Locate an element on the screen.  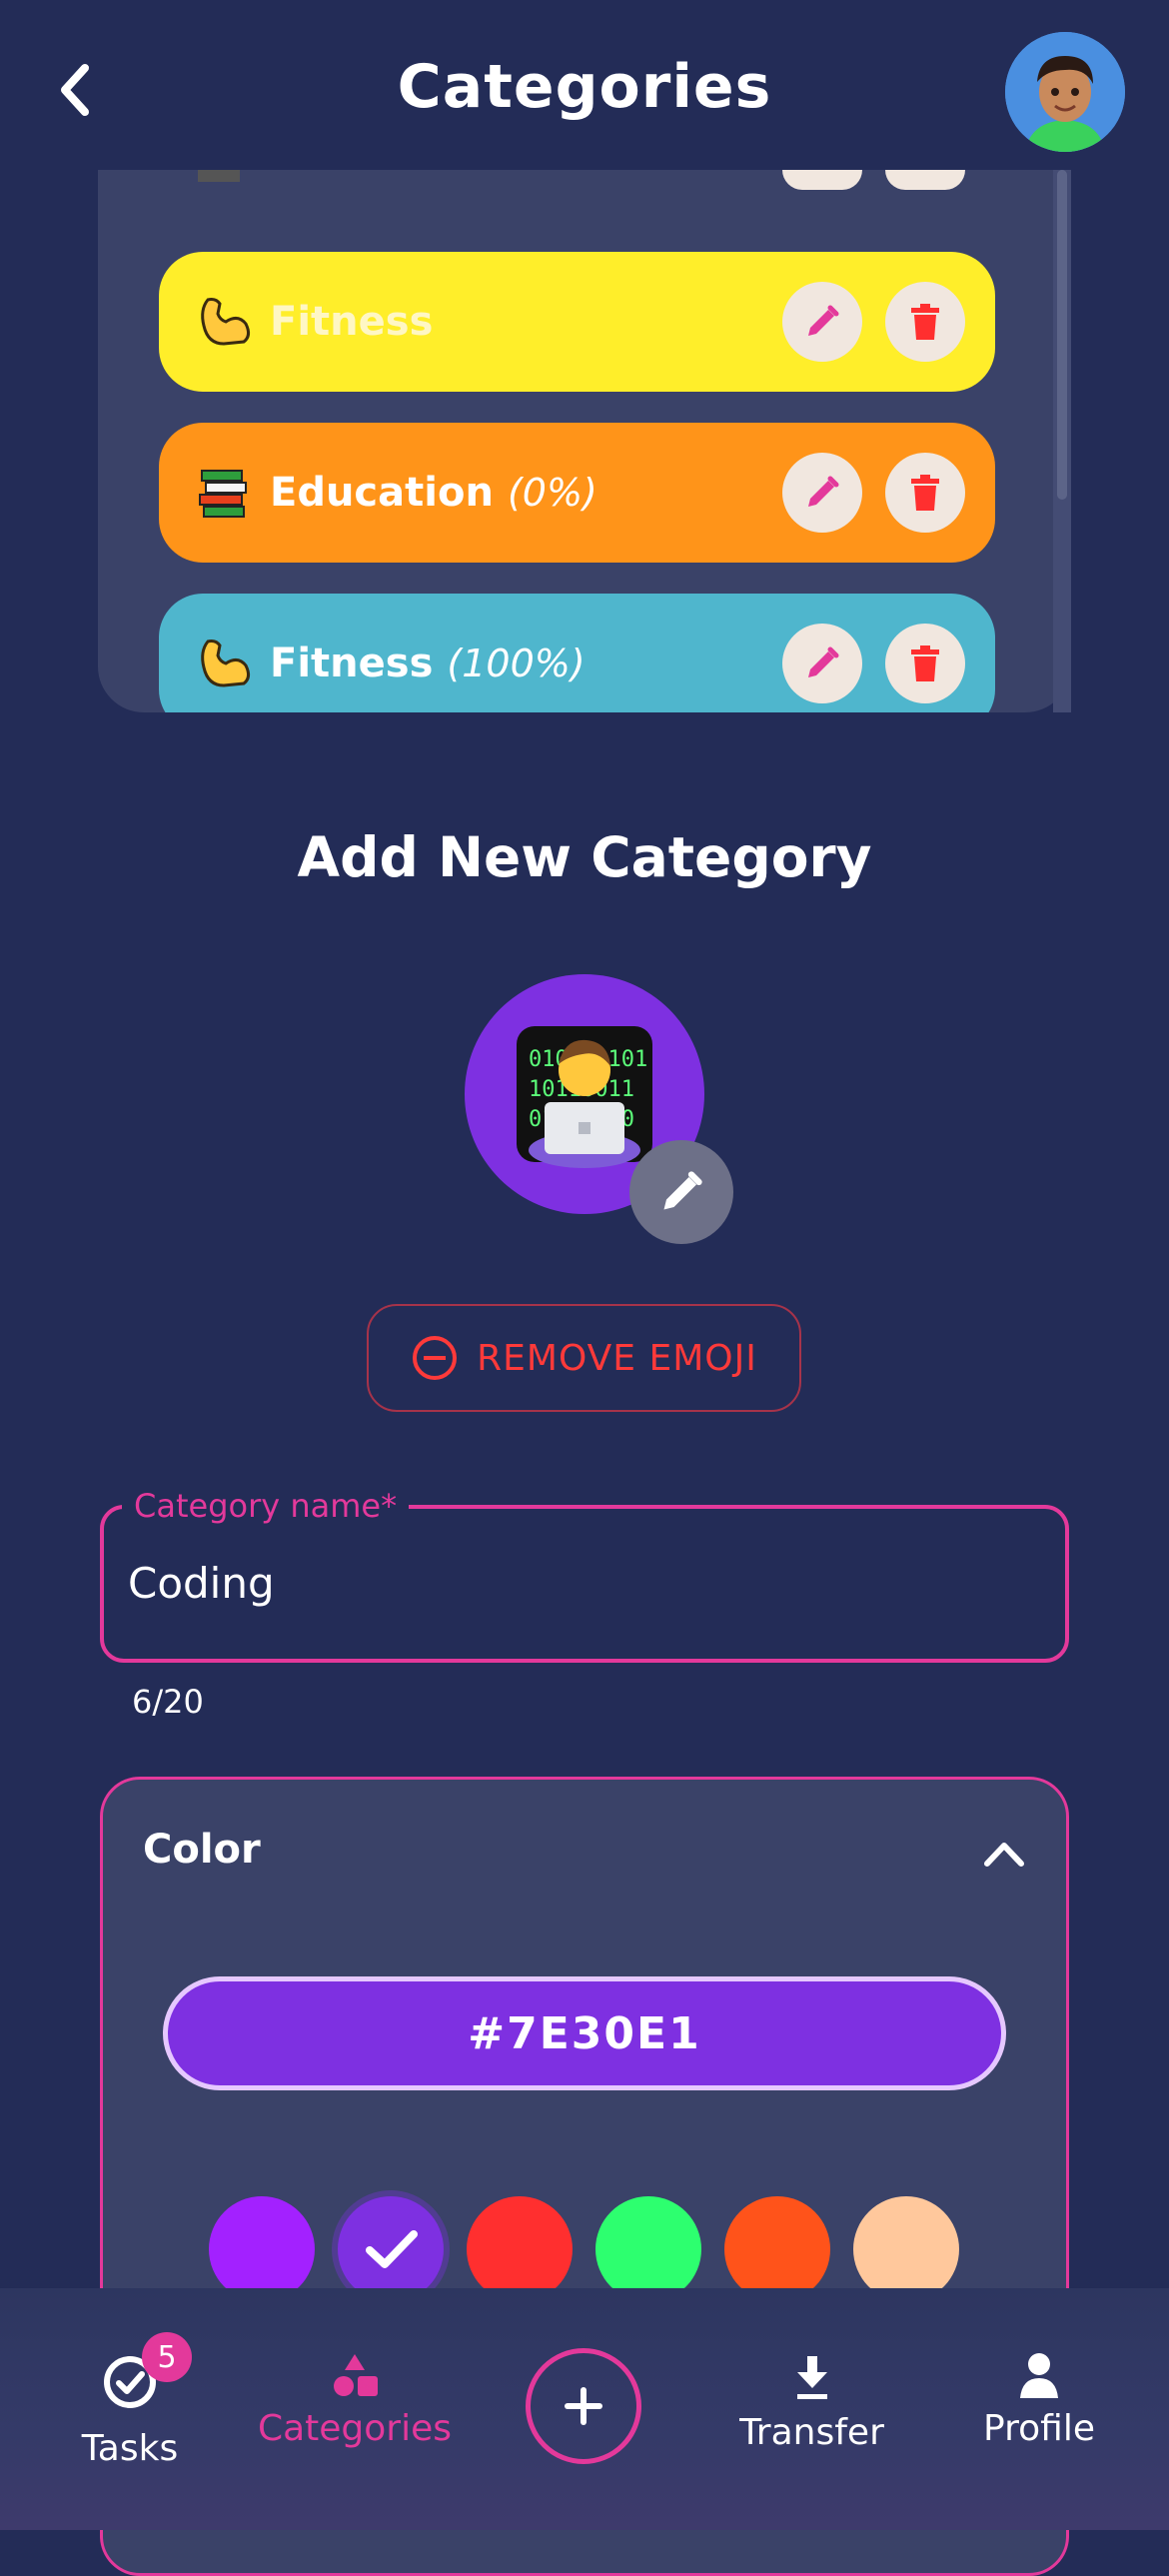
category-name: Education is located at coordinates (382, 493).